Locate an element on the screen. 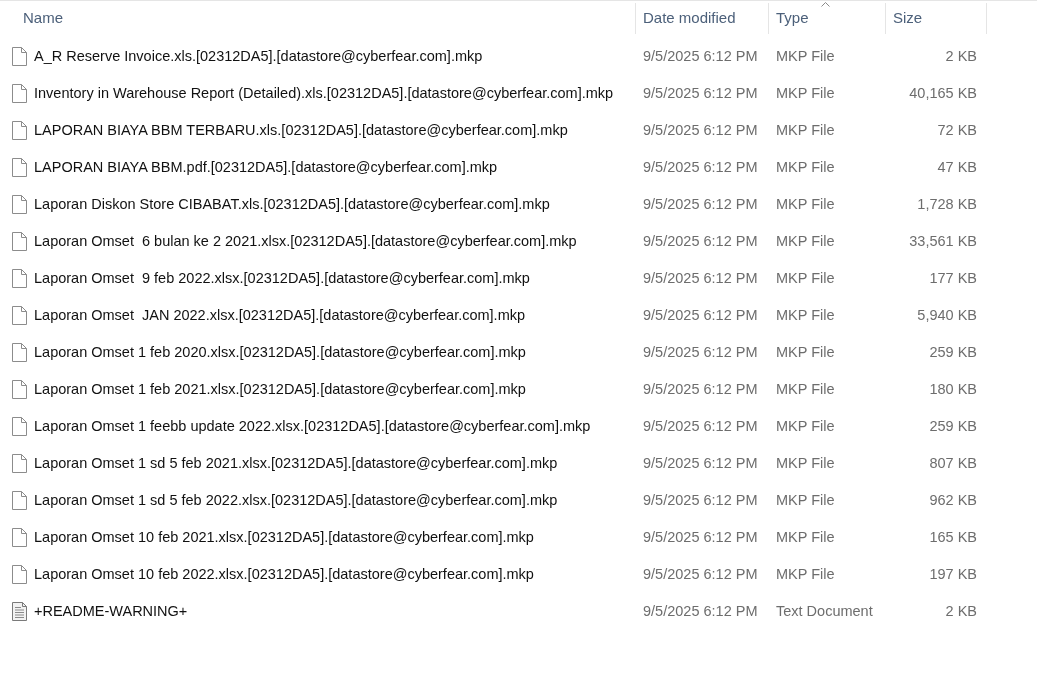  file-name: Laporan Omset 1 feb 2021.xlsx.[02312DA5].[datastore@cyberfear.com].mkp is located at coordinates (280, 389).